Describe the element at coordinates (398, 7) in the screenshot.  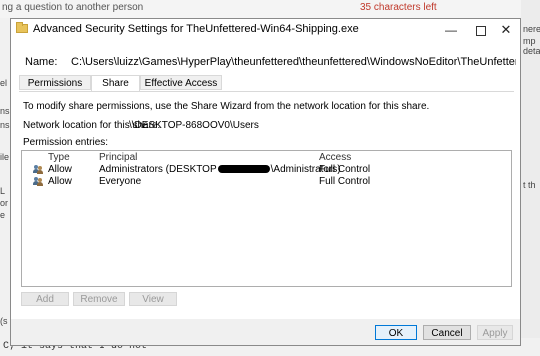
I see `background-char-counter: 35 characters left` at that location.